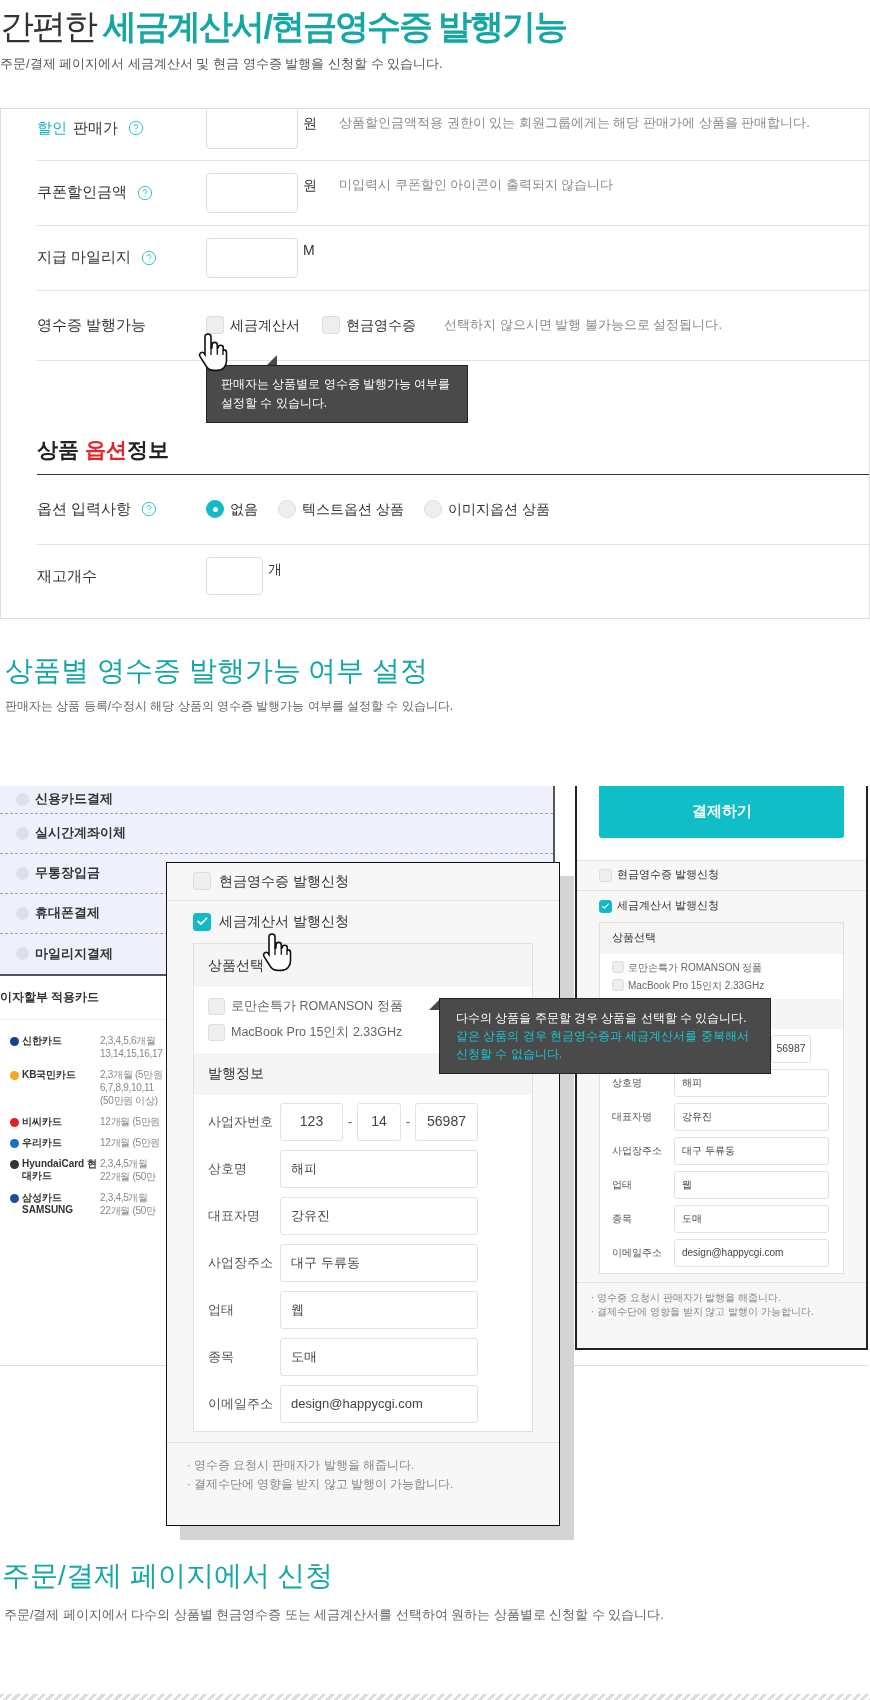  I want to click on payment-label: 실시간계좌이체, so click(80, 833).